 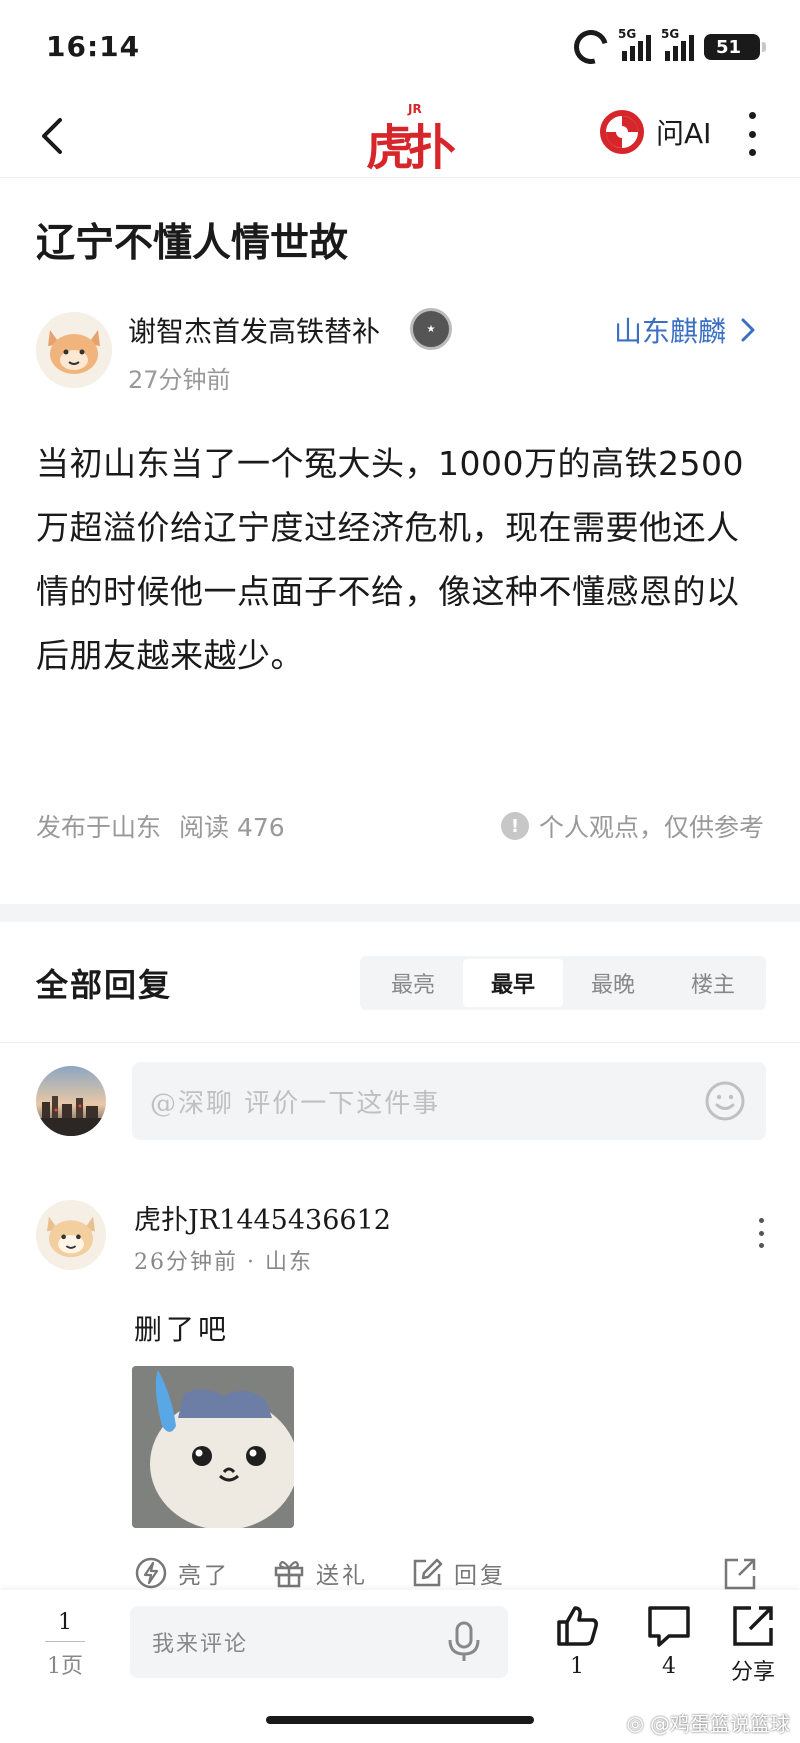 I want to click on reply-avatar, so click(x=71, y=1235).